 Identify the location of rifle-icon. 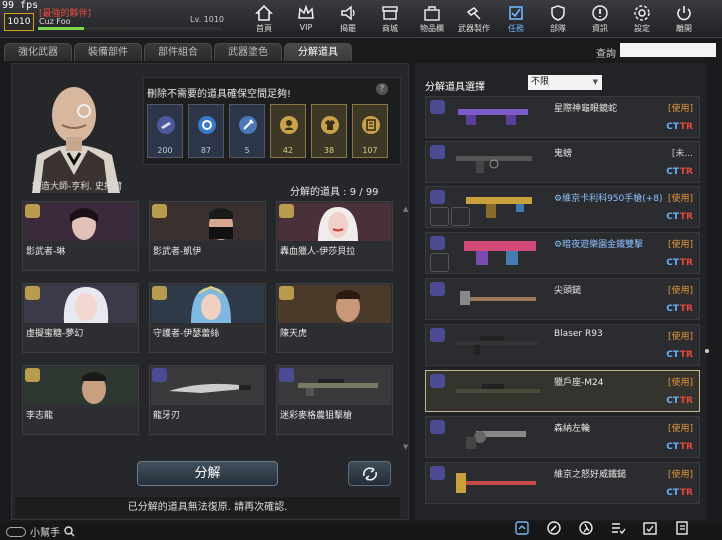
(166, 125).